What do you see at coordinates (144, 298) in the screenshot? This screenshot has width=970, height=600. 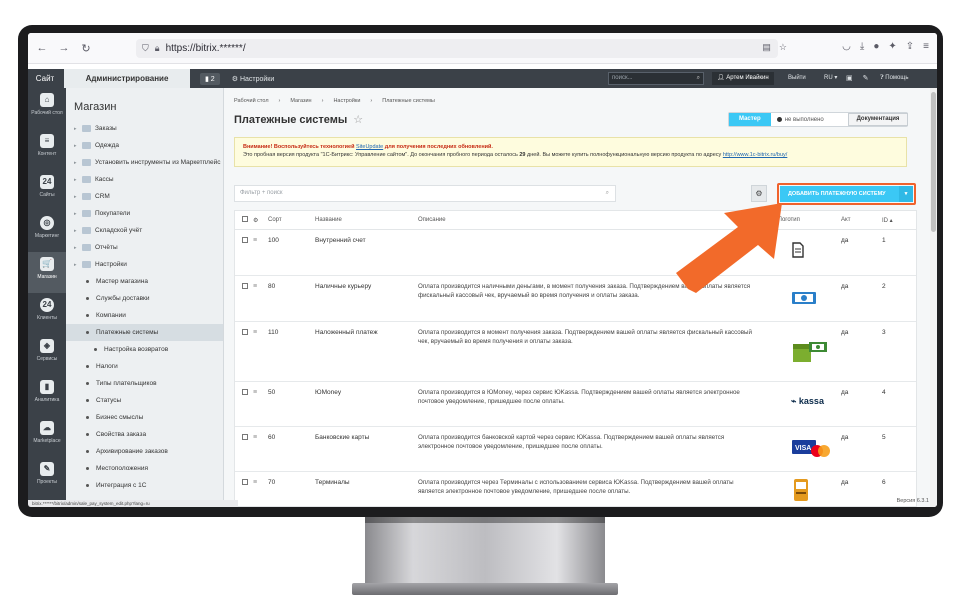 I see `menu-item: Службы доставки` at bounding box center [144, 298].